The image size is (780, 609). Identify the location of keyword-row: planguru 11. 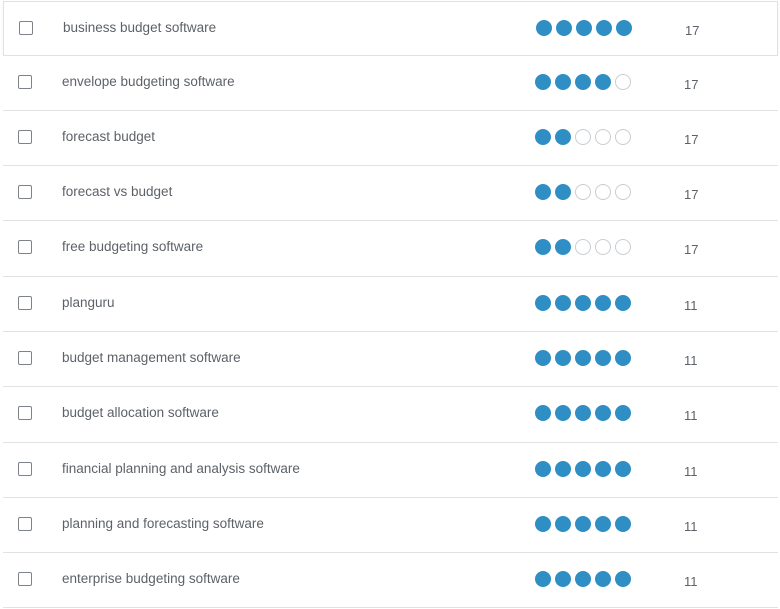
(390, 303).